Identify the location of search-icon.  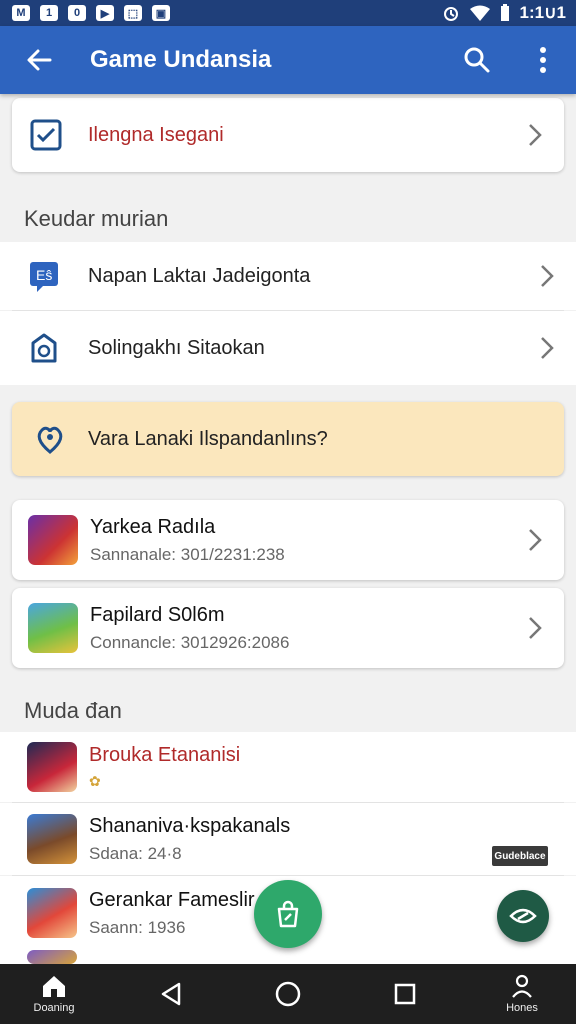
(477, 60).